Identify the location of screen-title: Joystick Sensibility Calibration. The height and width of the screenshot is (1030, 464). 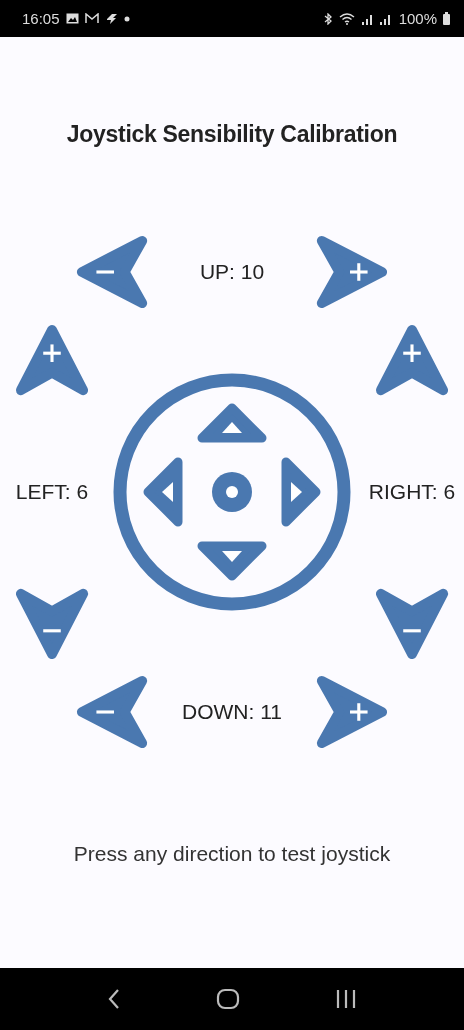
(232, 134).